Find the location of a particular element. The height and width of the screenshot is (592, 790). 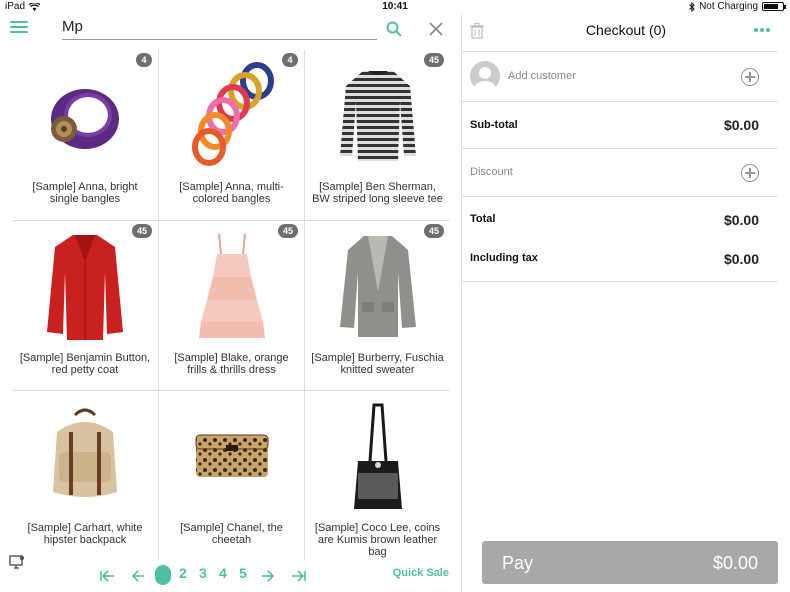

product-name: [Sample] Anna, multi-colored bangles is located at coordinates (231, 193).